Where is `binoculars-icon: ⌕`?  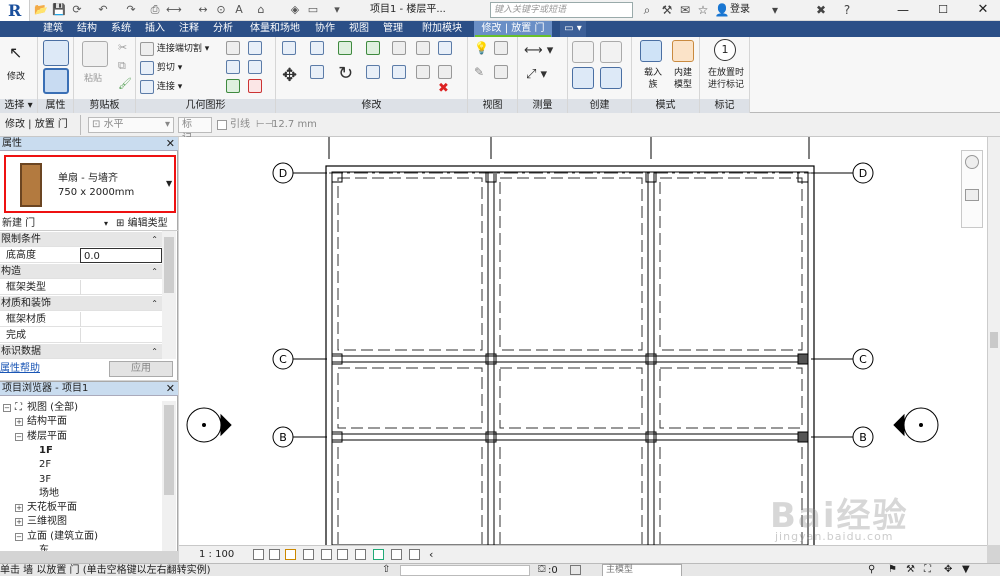 binoculars-icon: ⌕ is located at coordinates (647, 10).